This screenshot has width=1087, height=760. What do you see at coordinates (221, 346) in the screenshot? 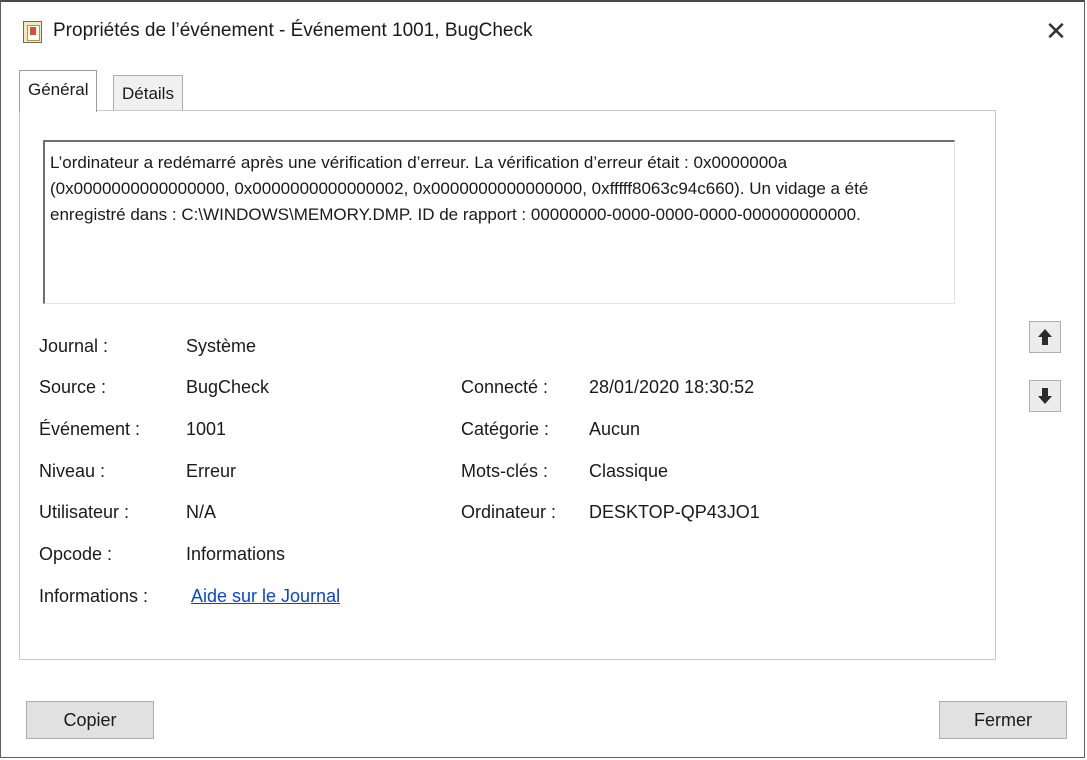
I see `journal-value: Système` at bounding box center [221, 346].